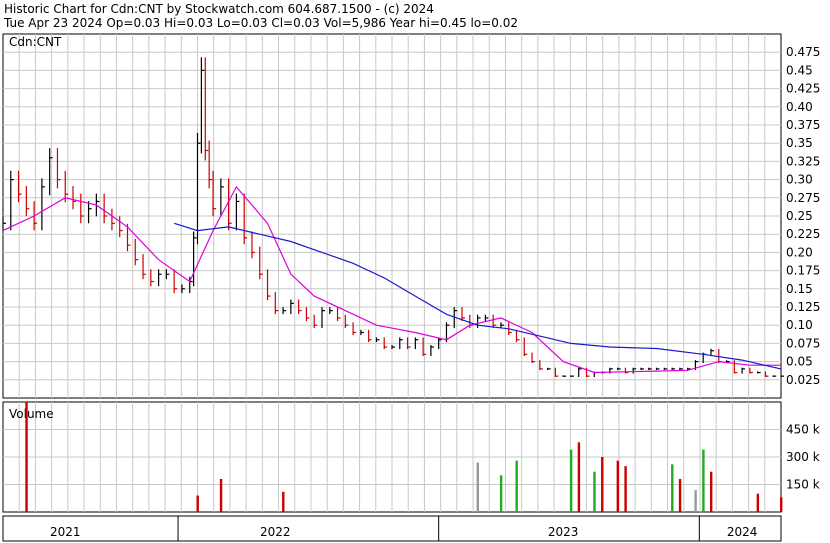  I want to click on price-tick-label: 0.025, so click(803, 380).